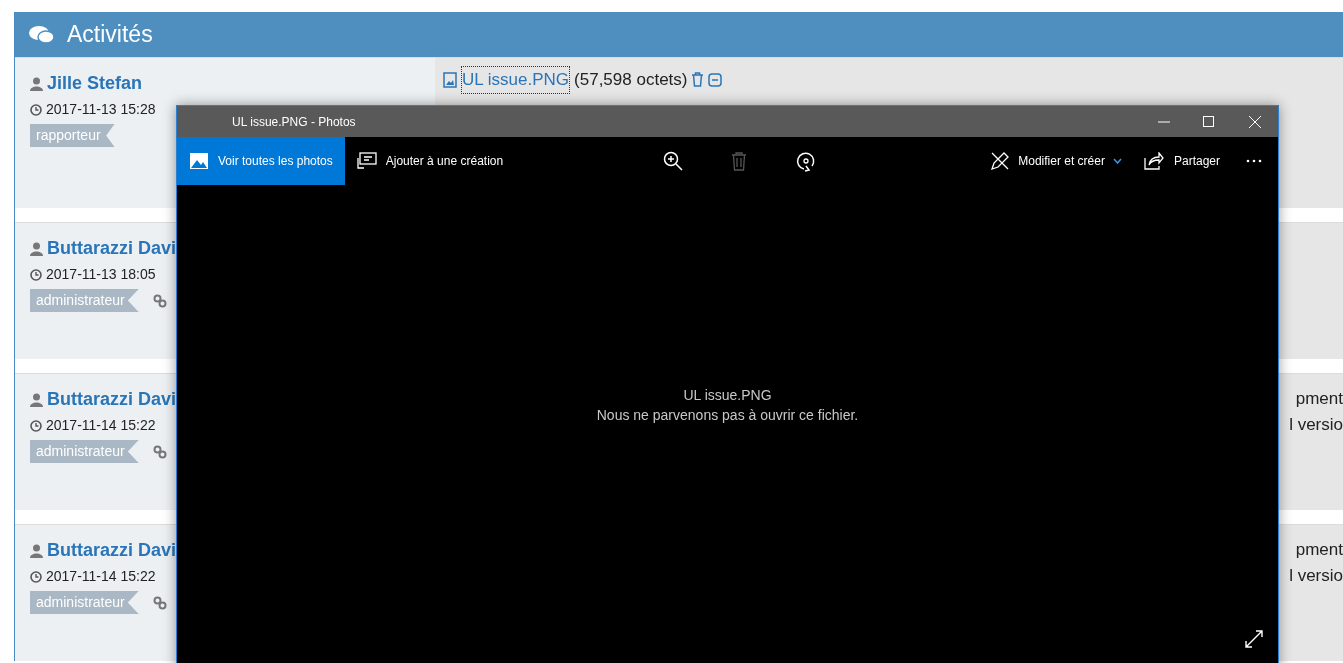 Image resolution: width=1343 pixels, height=663 pixels. I want to click on edit-create-button: Modifier et créer, so click(1056, 161).